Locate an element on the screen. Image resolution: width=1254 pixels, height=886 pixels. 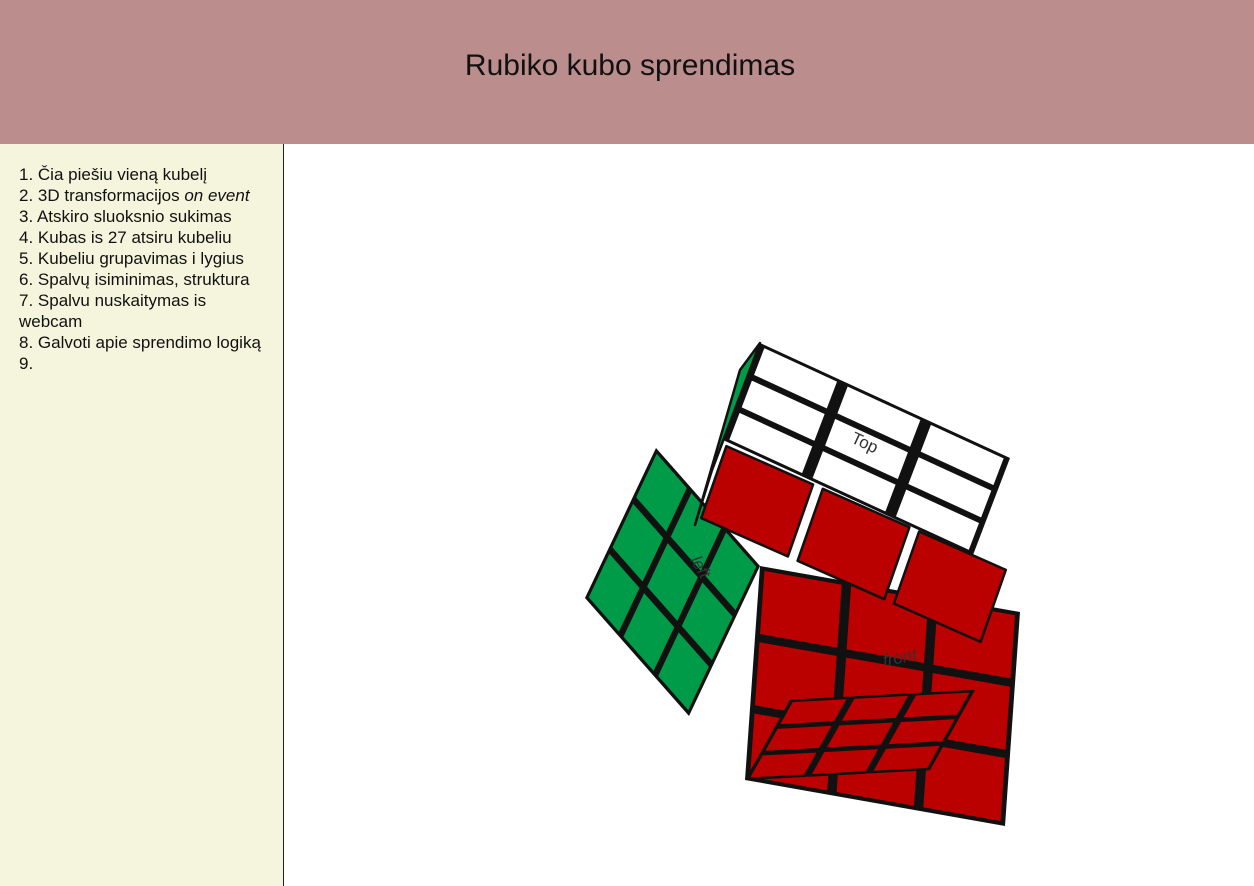
todo-item-9: 9. is located at coordinates (26, 363).